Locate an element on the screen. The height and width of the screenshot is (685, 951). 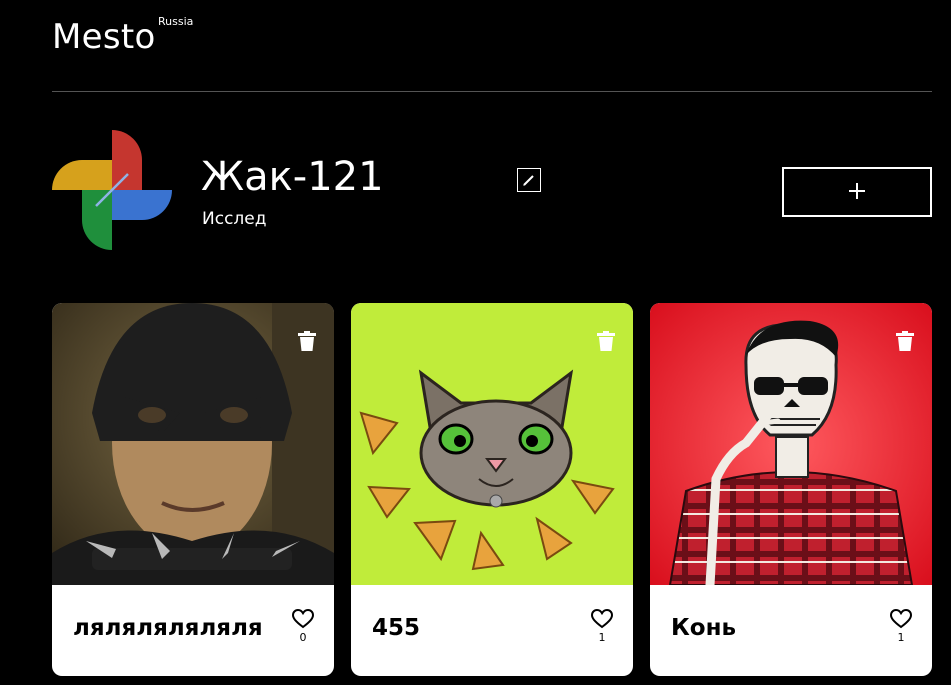
logo-text: Mesto is located at coordinates (104, 37).